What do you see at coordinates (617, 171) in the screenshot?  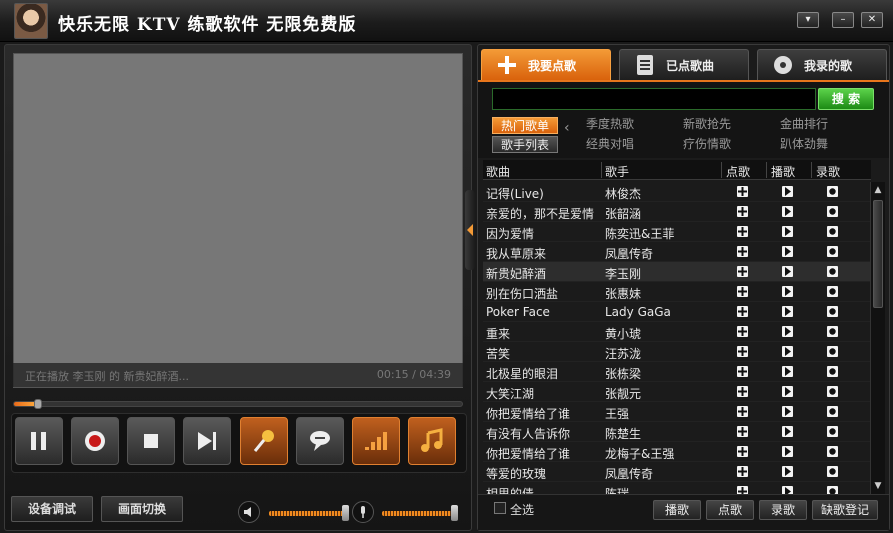 I see `header-artist: 歌手` at bounding box center [617, 171].